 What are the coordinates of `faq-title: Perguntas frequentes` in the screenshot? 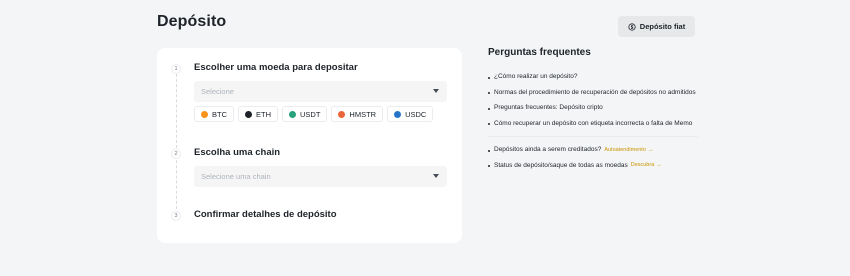 It's located at (539, 52).